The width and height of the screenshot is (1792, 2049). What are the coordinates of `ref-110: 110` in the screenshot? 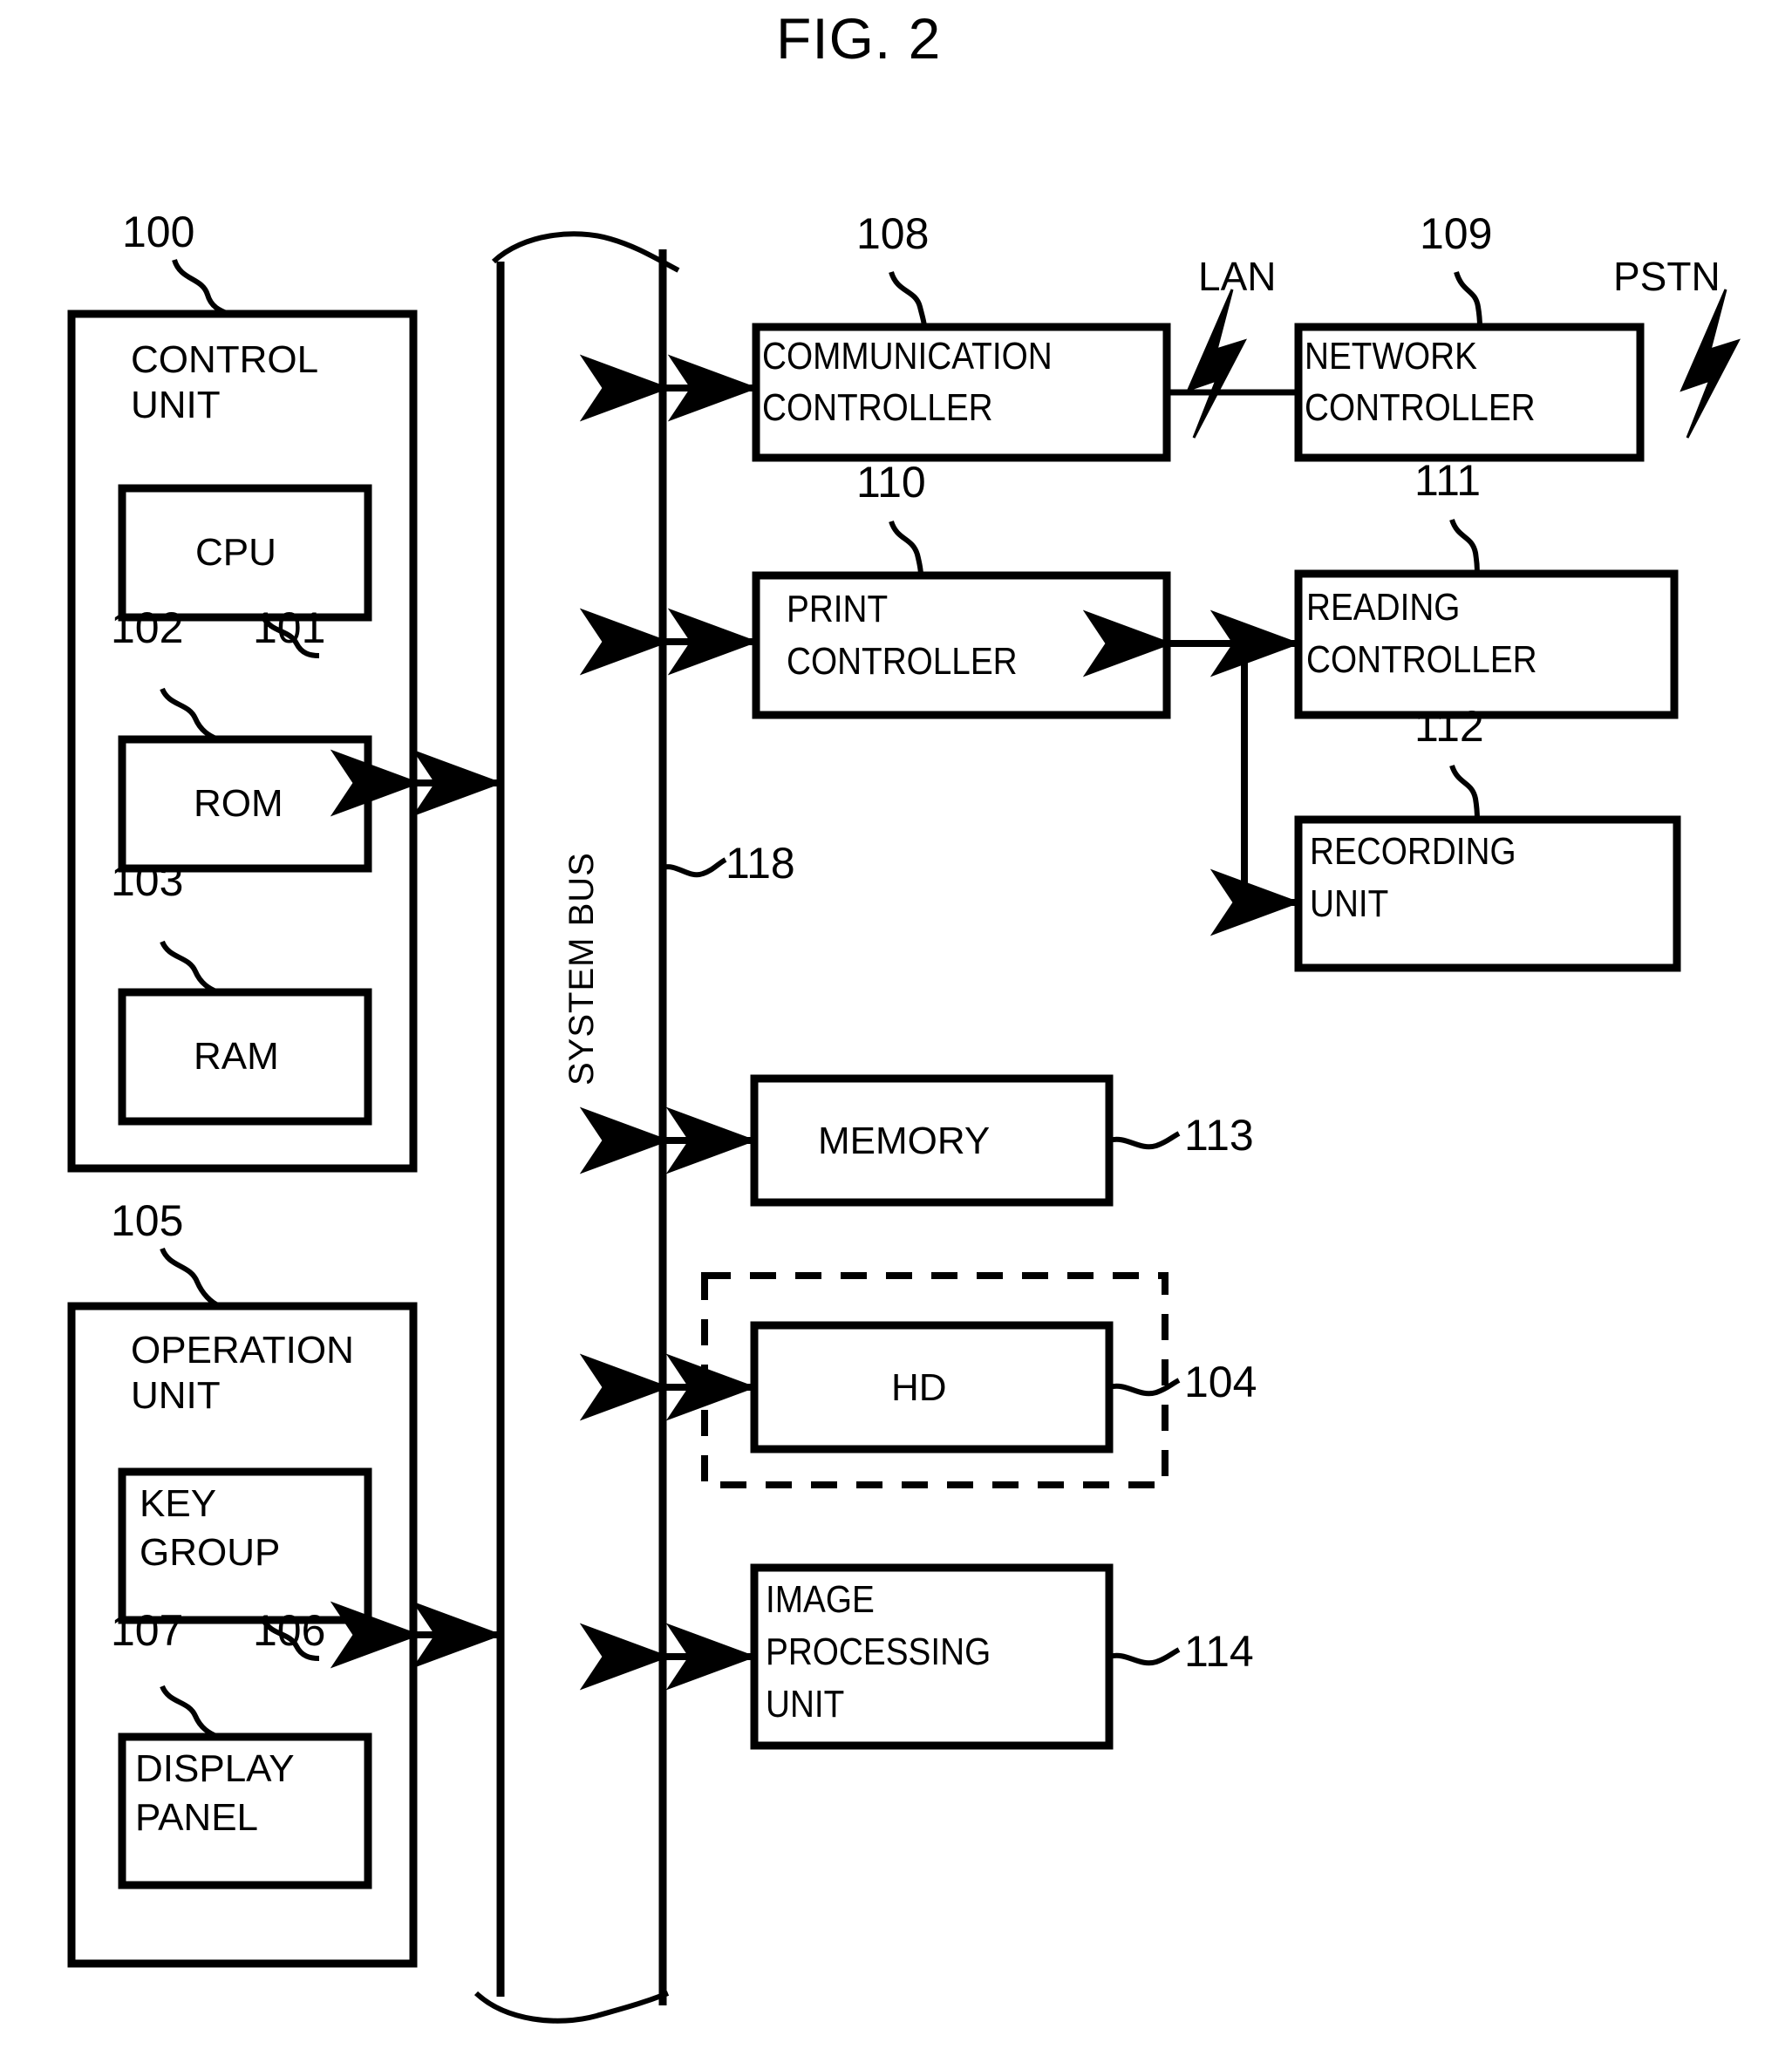 It's located at (891, 483).